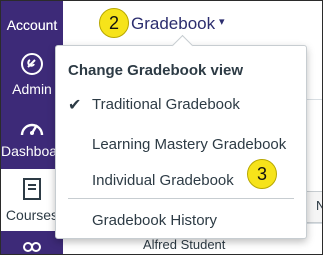 The height and width of the screenshot is (255, 323). Describe the element at coordinates (32, 129) in the screenshot. I see `dashboard-gauge-icon` at that location.